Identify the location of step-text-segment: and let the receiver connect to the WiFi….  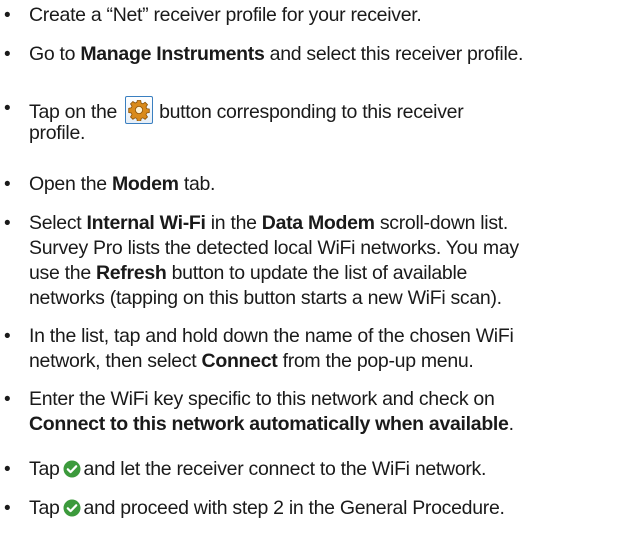
(285, 469).